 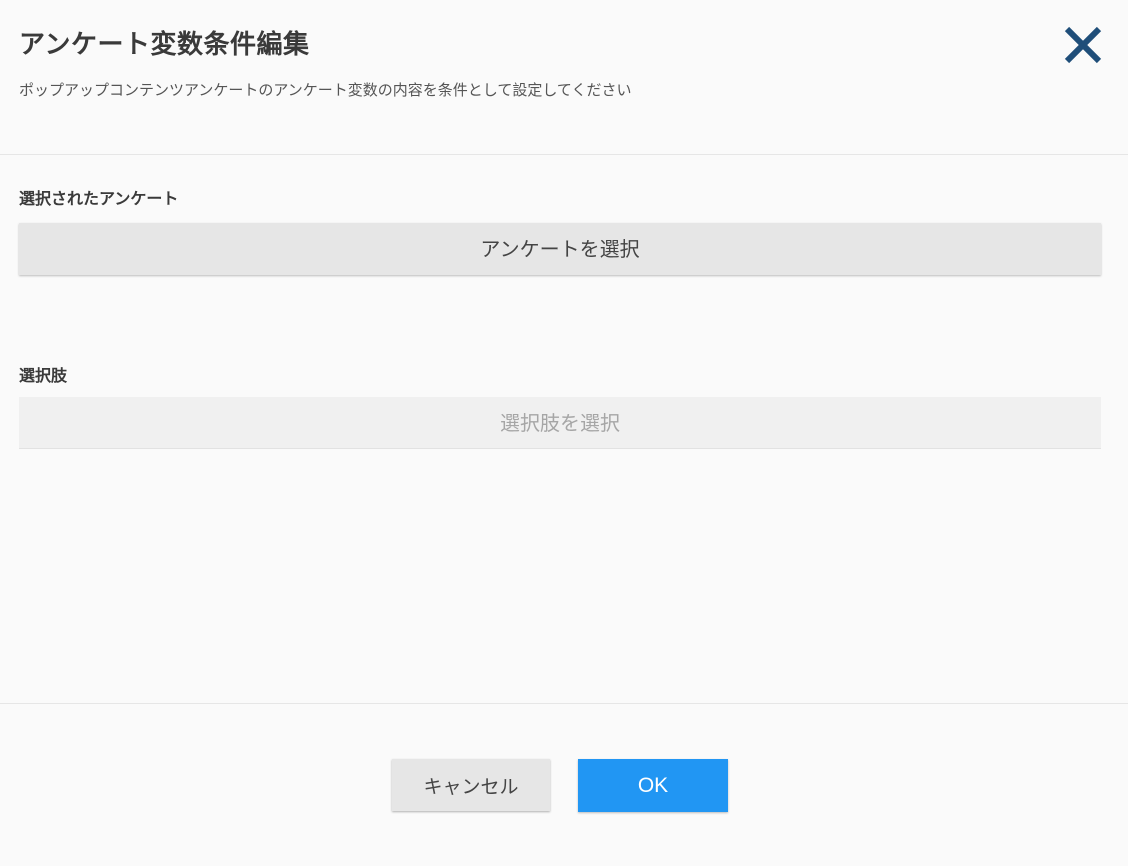 I want to click on selected-survey-label: 選択されたアンケート, so click(x=99, y=198).